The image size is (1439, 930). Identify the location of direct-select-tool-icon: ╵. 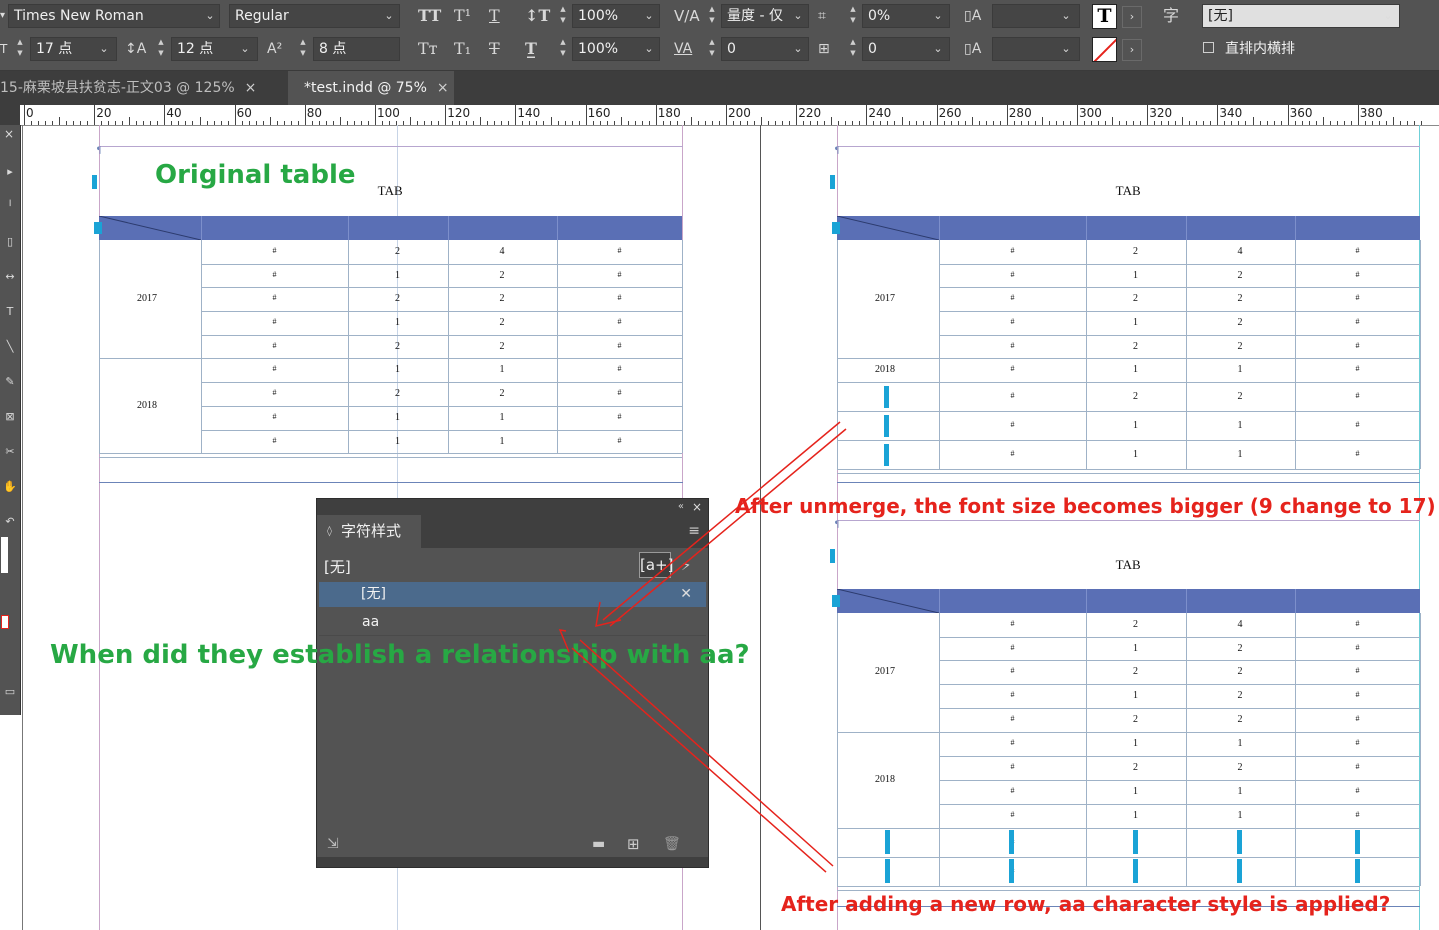
(10, 207).